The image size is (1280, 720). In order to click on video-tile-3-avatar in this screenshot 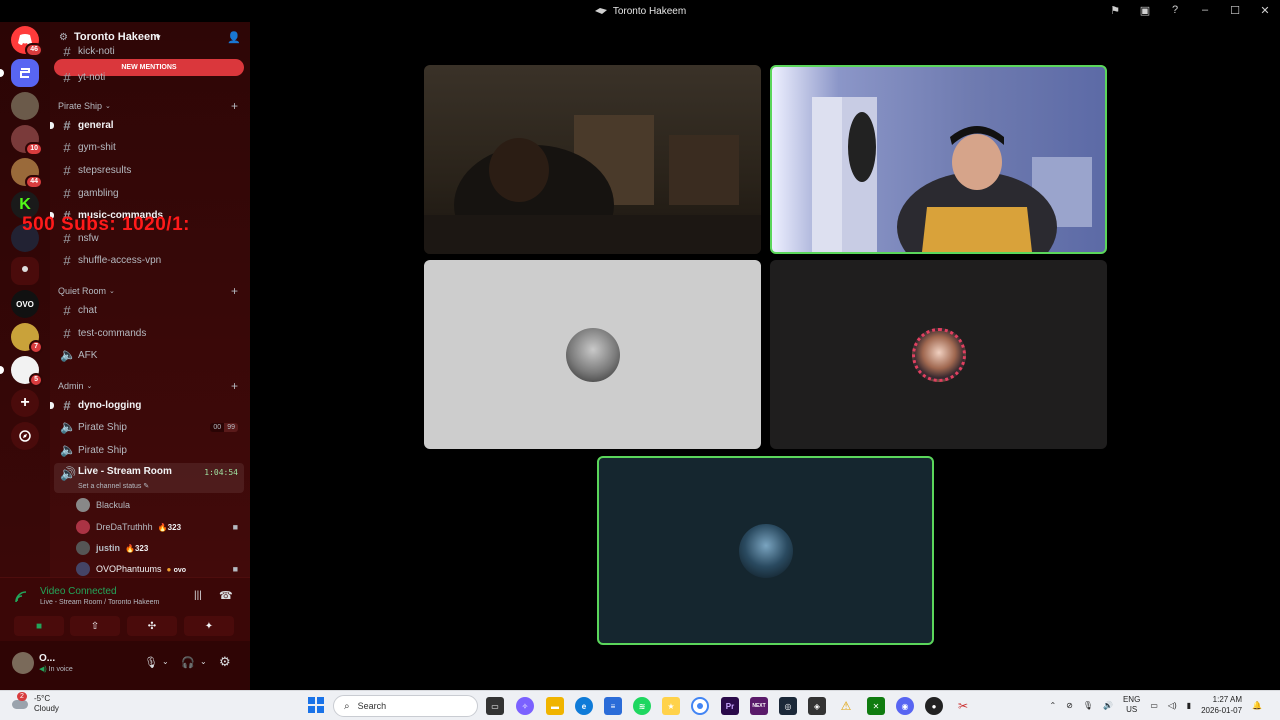, I will do `click(592, 354)`.